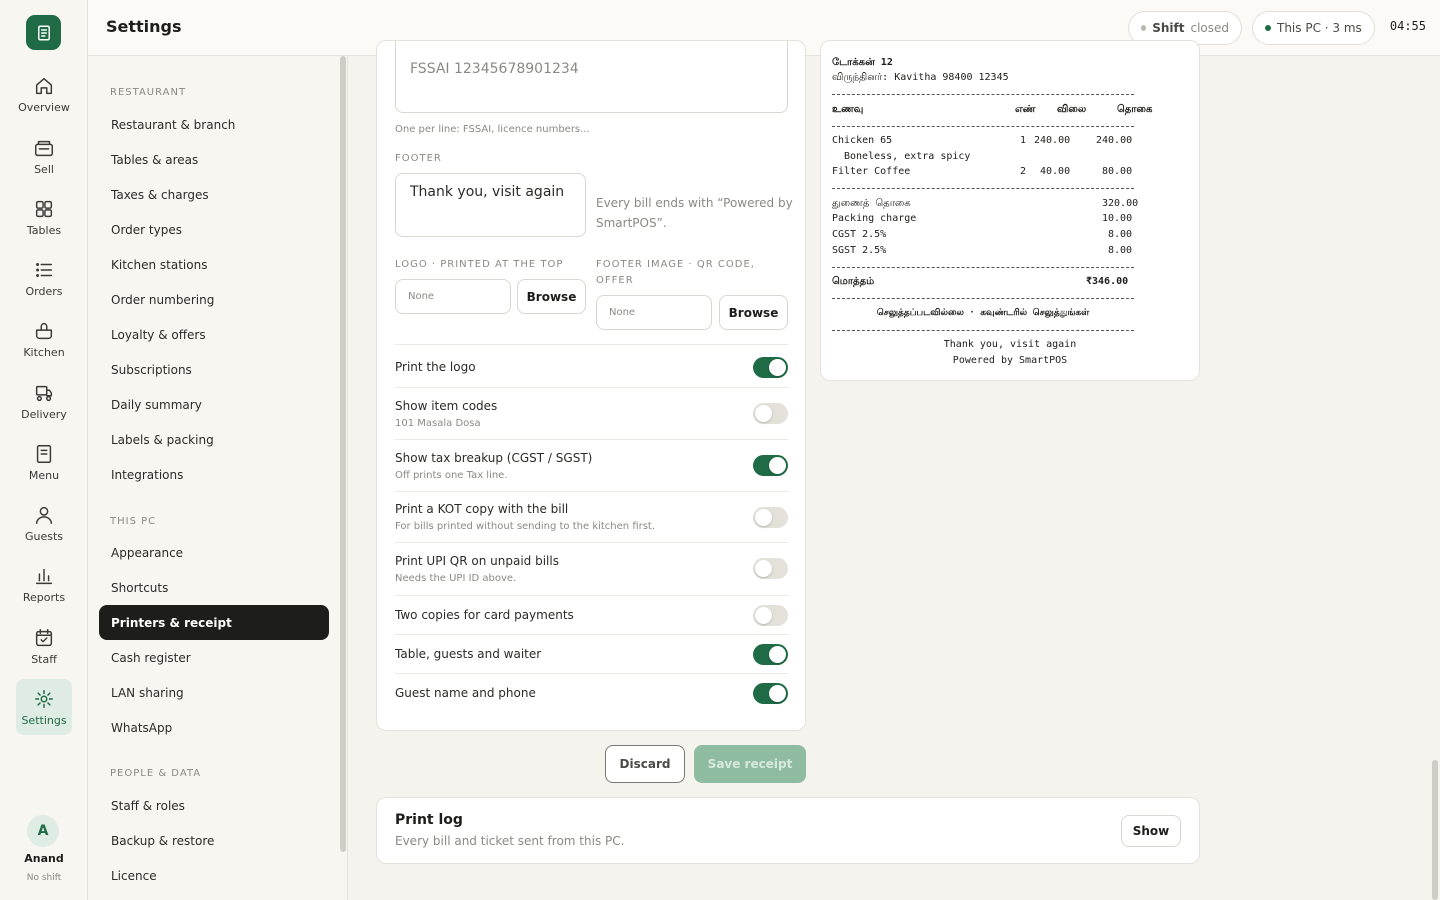 The image size is (1440, 900). I want to click on logo-browse-button: Browse, so click(551, 296).